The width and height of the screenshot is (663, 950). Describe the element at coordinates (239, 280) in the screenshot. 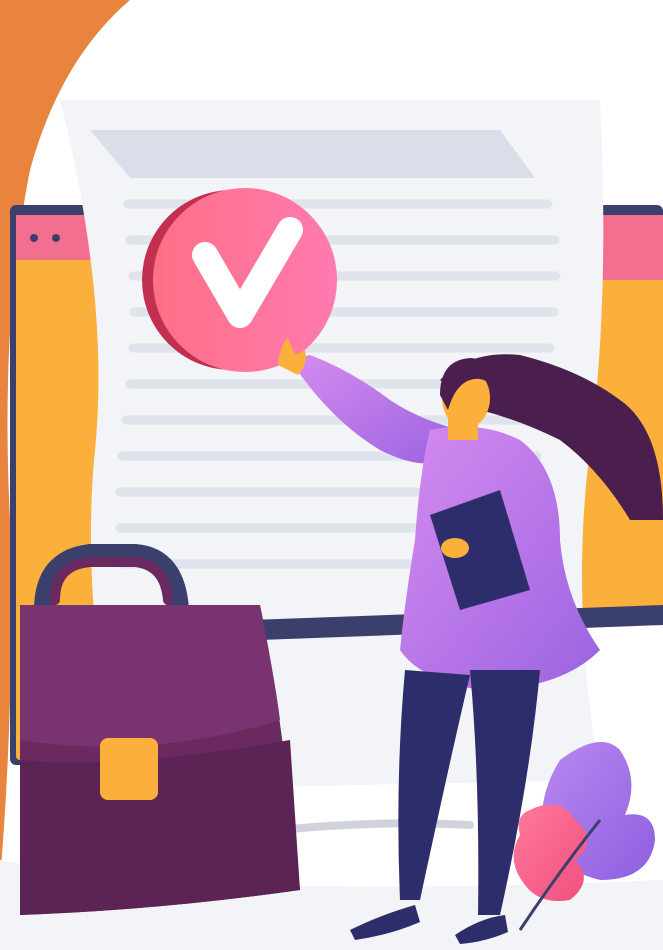

I see `approval-badge` at that location.